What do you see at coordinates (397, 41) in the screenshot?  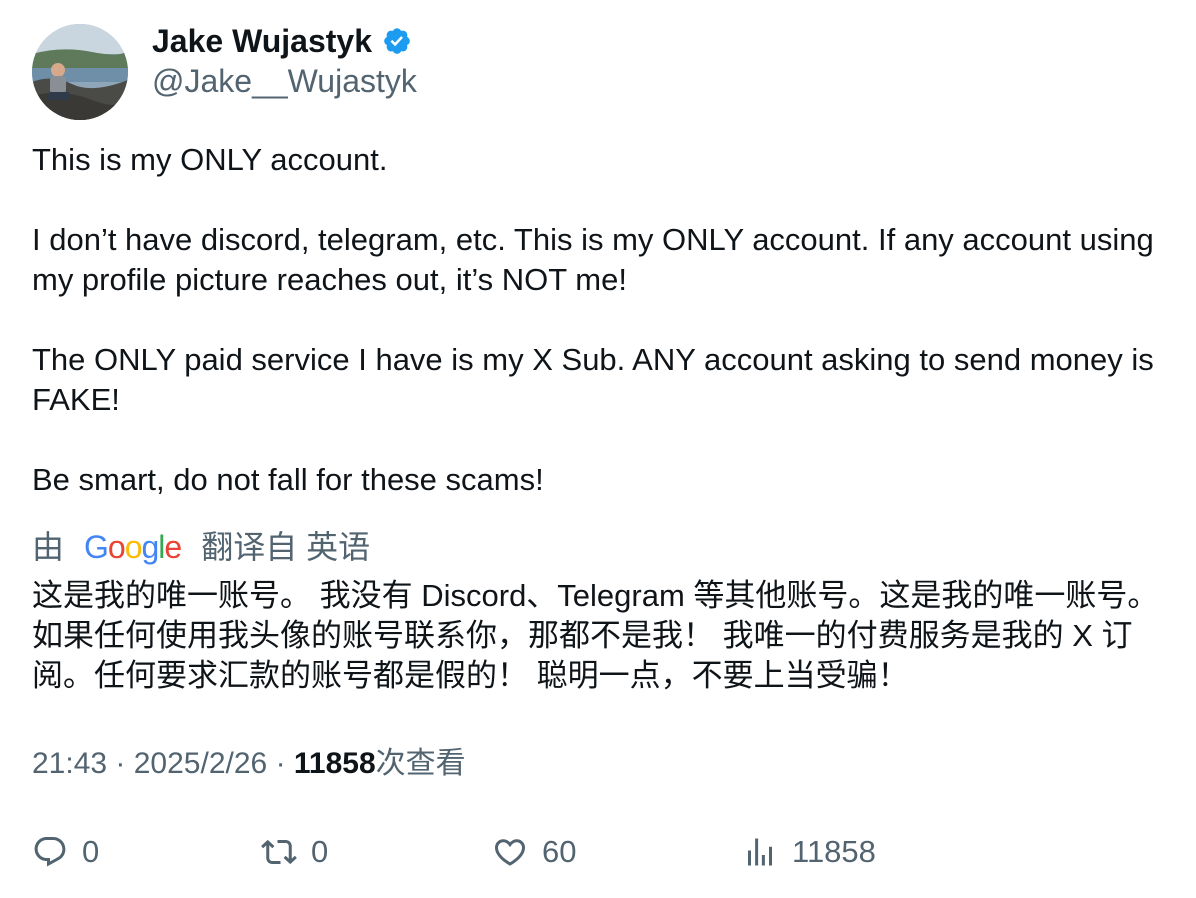 I see `verified-badge-icon` at bounding box center [397, 41].